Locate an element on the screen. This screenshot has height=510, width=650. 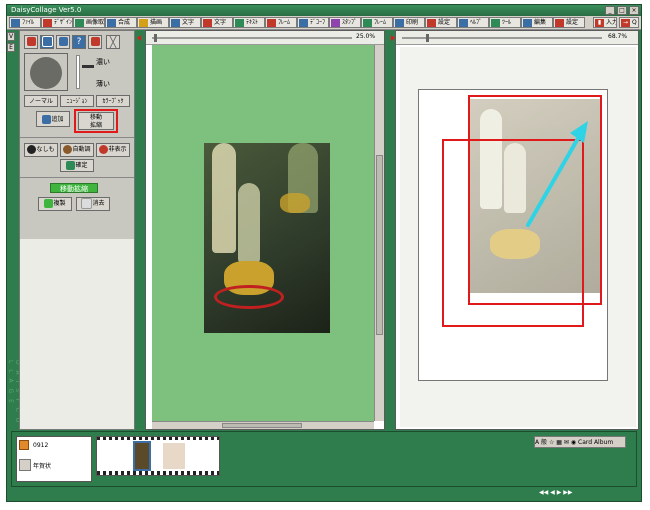
toolbar-button-8: ﾌﾚｰﾑ is located at coordinates (281, 22).